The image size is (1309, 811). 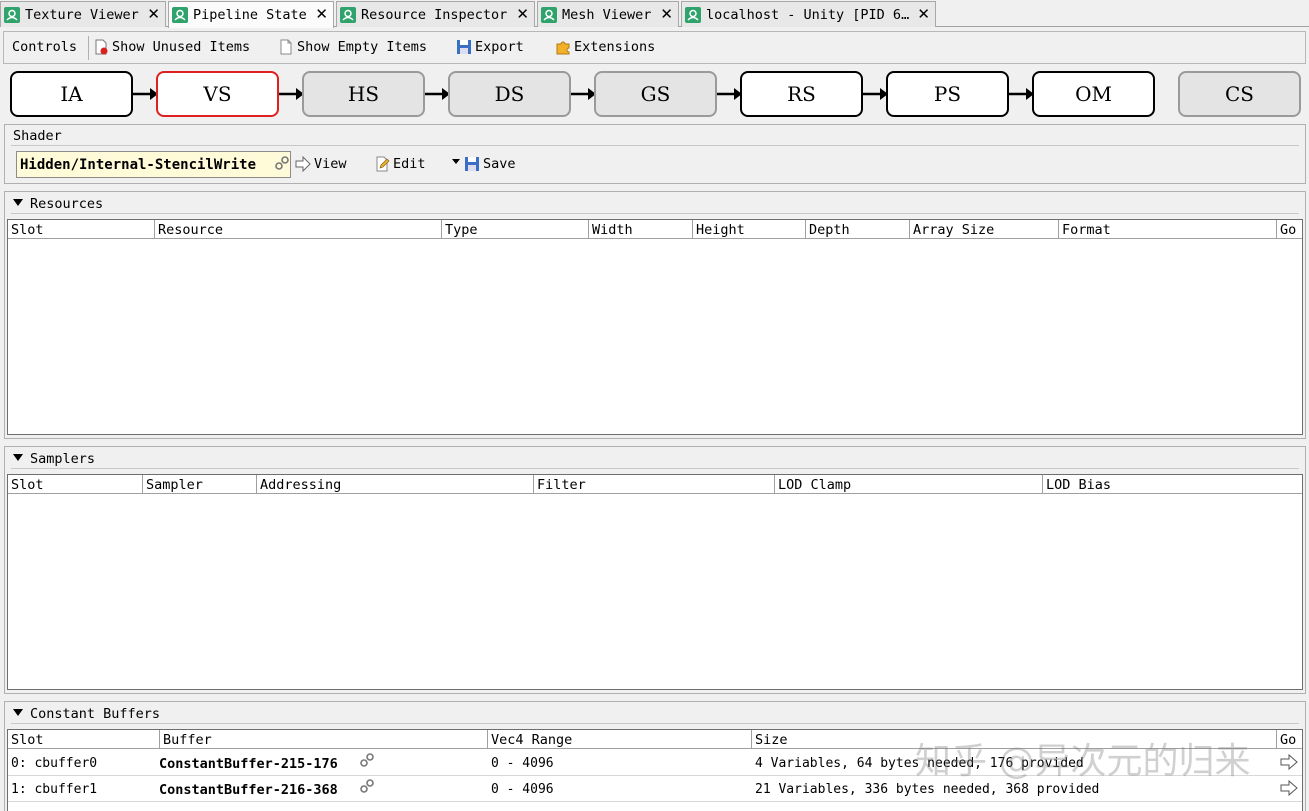 I want to click on view-button: View, so click(x=321, y=164).